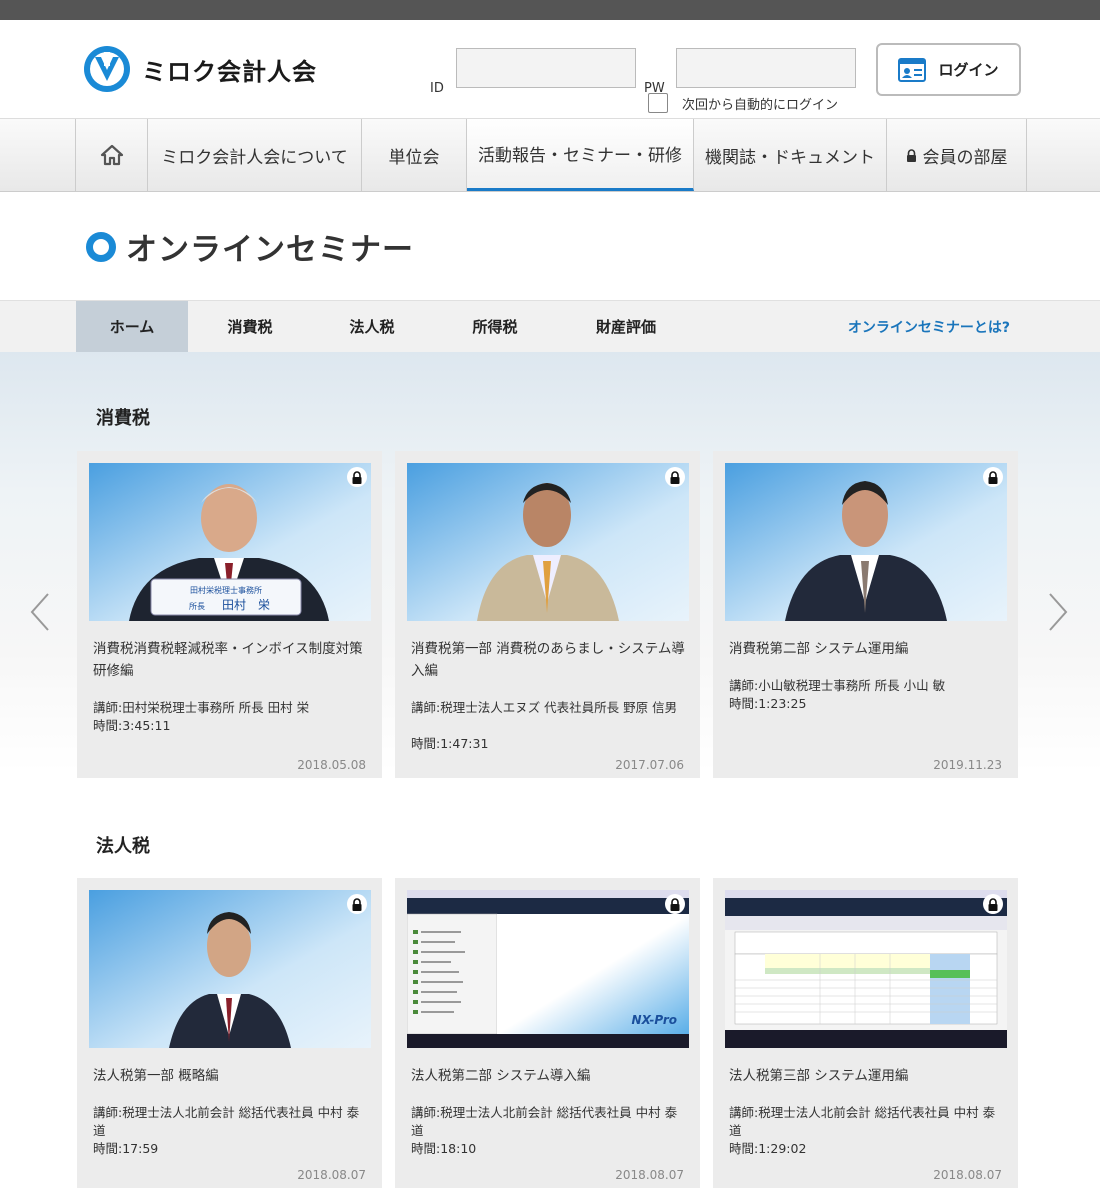 This screenshot has width=1100, height=1200. Describe the element at coordinates (156, 1076) in the screenshot. I see `card-title: 法人税第一部 概略編` at that location.